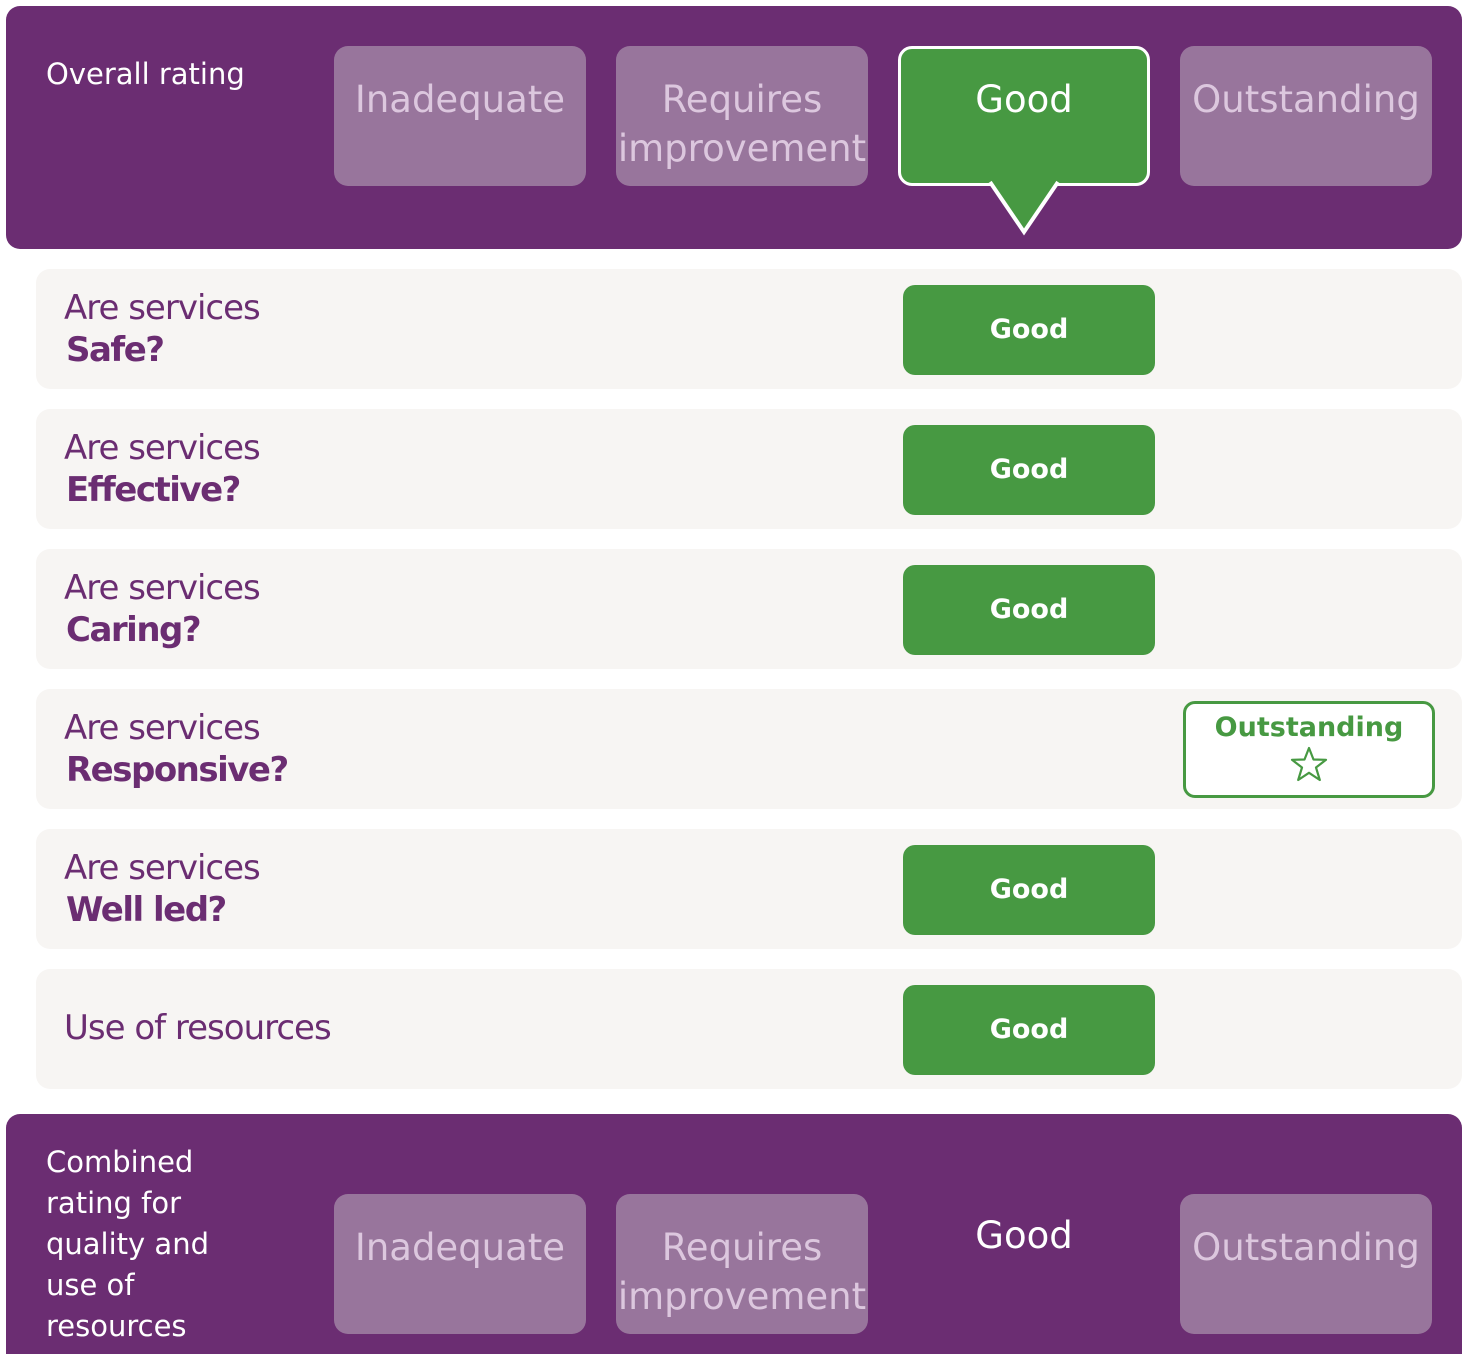 Image resolution: width=1469 pixels, height=1354 pixels. Describe the element at coordinates (460, 1264) in the screenshot. I see `combined-scale-inadequate: Inadequate` at that location.